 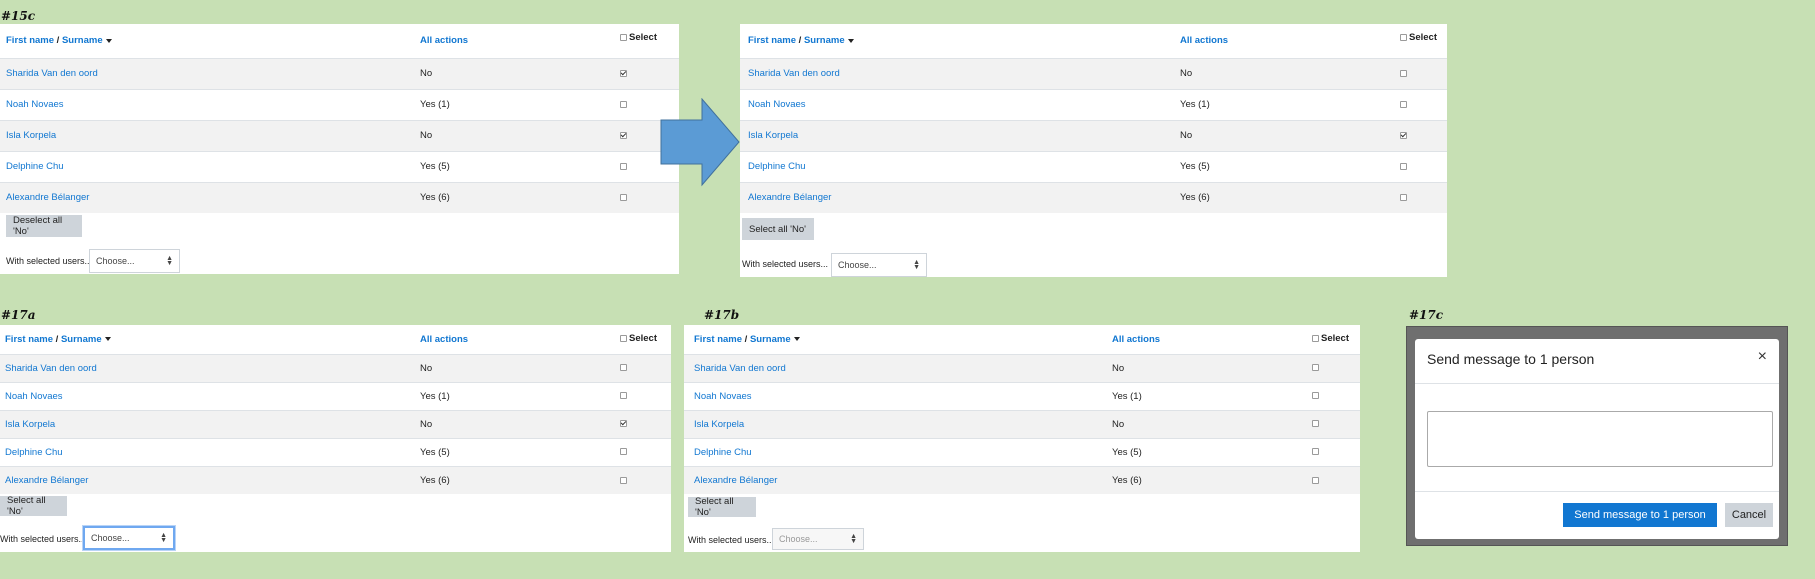 I want to click on modal-divider, so click(x=1597, y=383).